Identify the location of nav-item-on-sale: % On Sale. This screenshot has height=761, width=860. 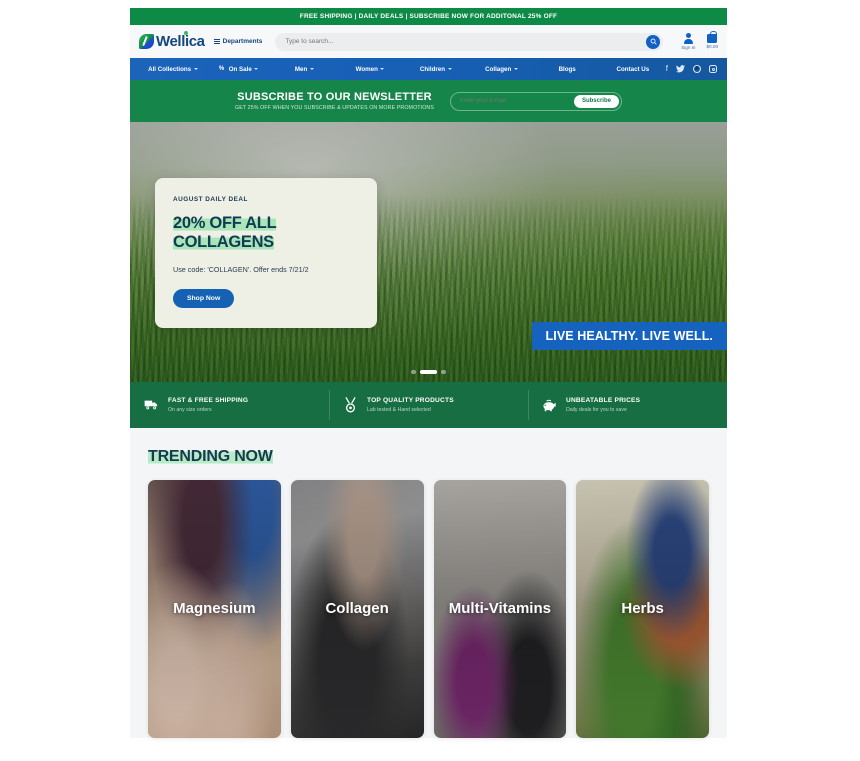
(239, 69).